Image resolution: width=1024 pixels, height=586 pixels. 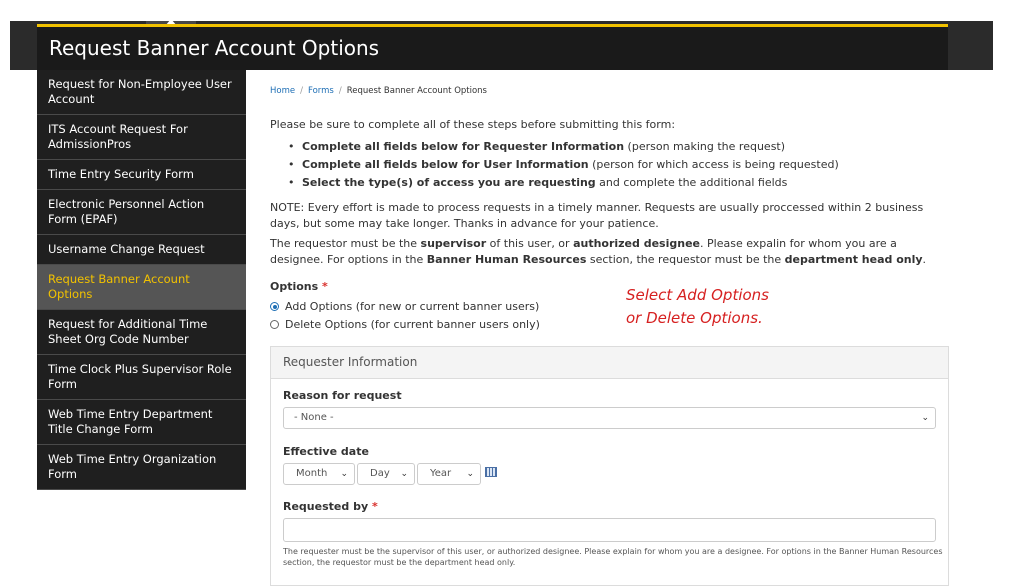 What do you see at coordinates (342, 395) in the screenshot?
I see `reason-label: Reason for request` at bounding box center [342, 395].